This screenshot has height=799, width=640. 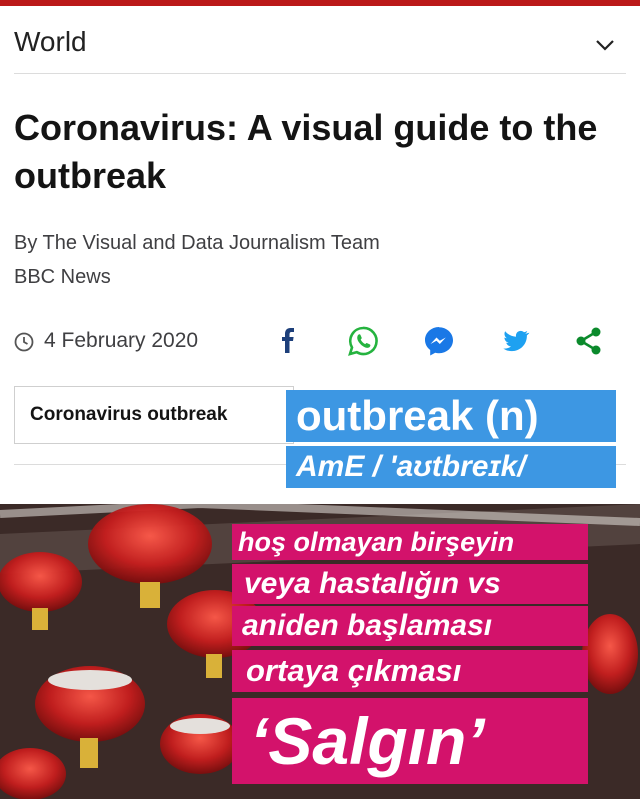 I want to click on definition-line-3: aniden başlaması, so click(x=410, y=626).